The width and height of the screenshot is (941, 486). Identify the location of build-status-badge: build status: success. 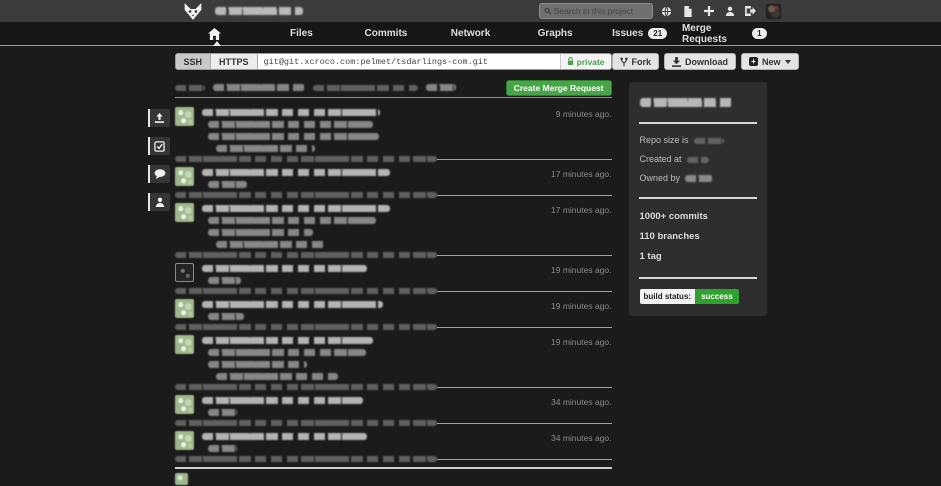
(697, 291).